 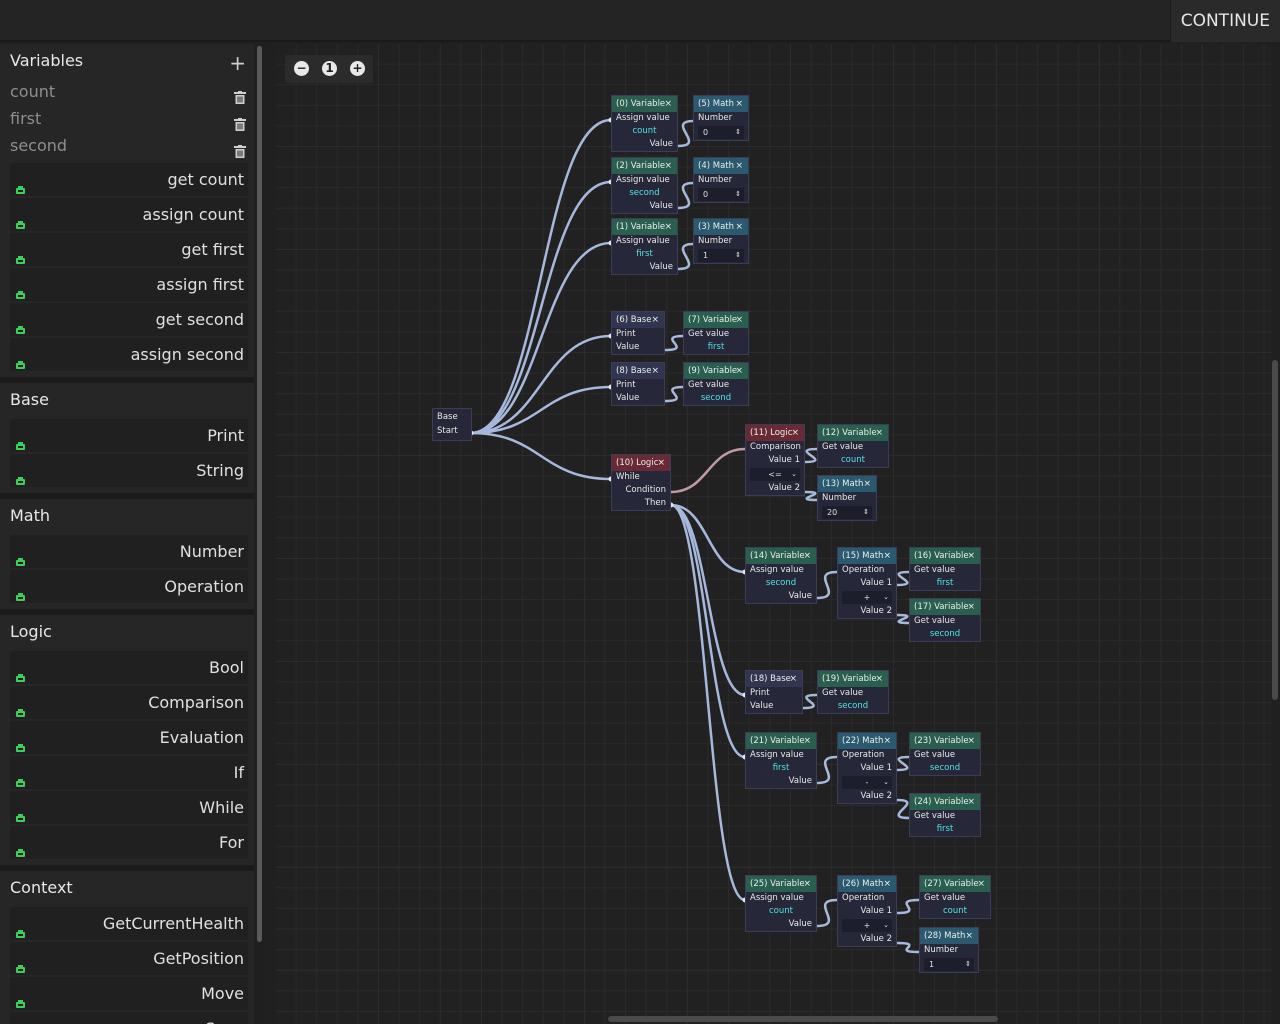 What do you see at coordinates (774, 692) in the screenshot?
I see `graph-node: (18) Base × Print Value` at bounding box center [774, 692].